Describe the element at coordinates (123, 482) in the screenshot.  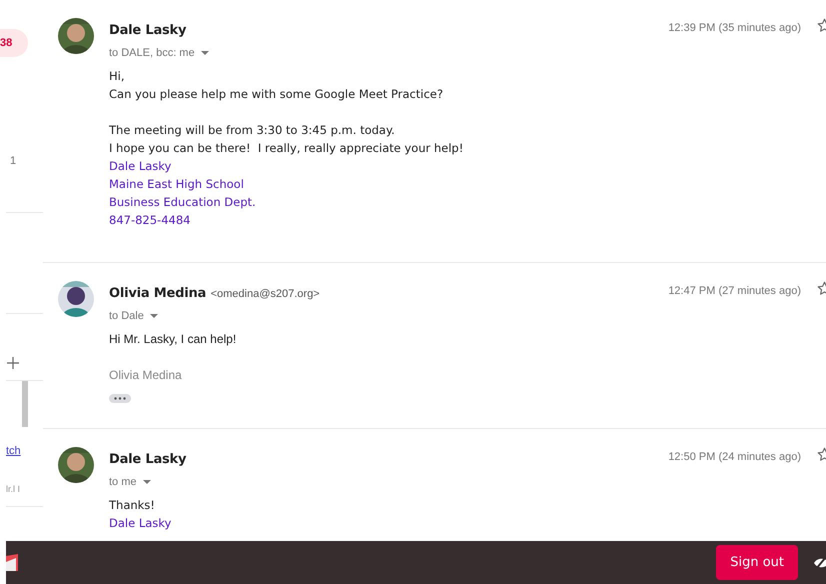
I see `recipients-text: to me` at that location.